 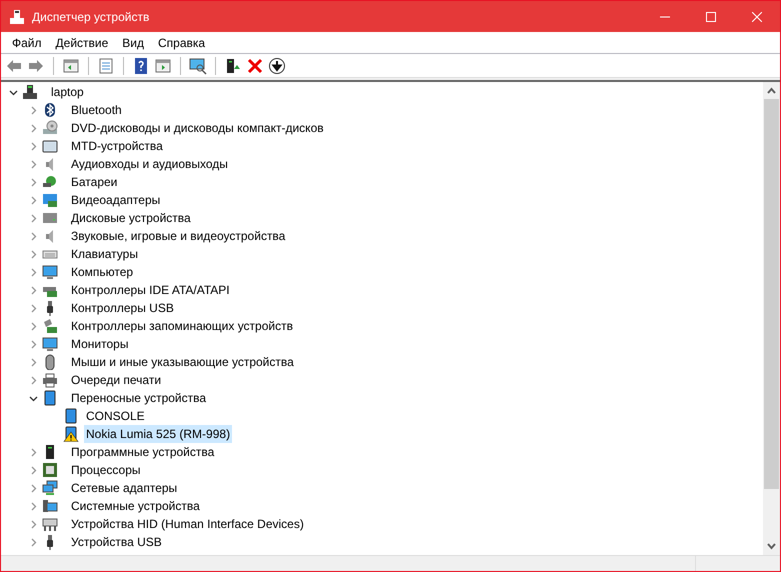 I want to click on menu-item: Вид, so click(x=133, y=42).